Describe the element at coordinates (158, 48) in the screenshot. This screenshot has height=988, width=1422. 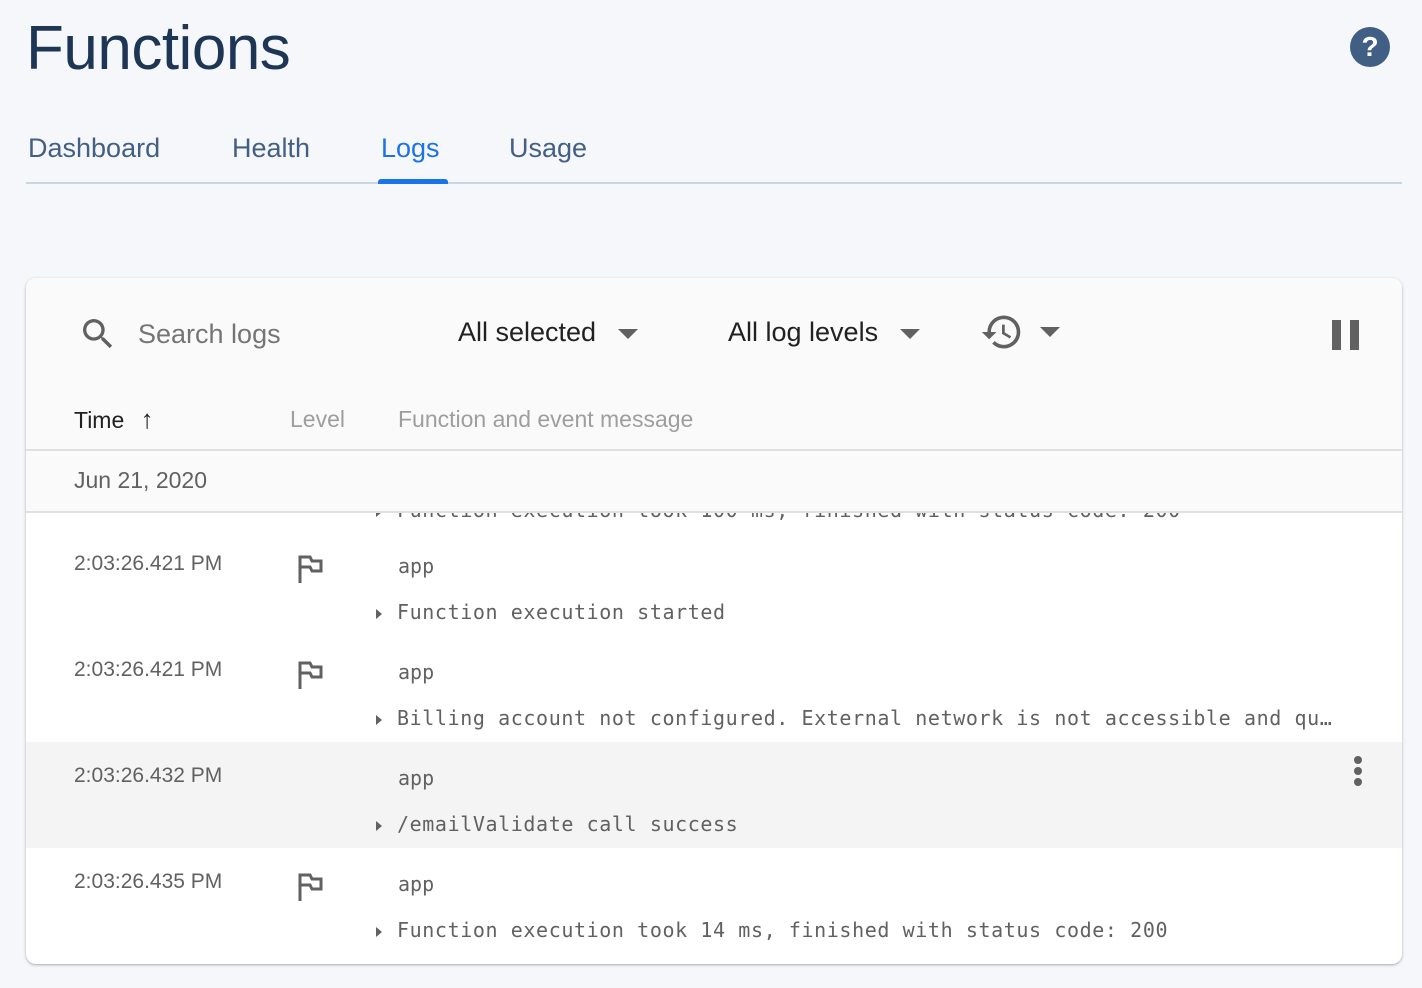
I see `page-title: Functions` at that location.